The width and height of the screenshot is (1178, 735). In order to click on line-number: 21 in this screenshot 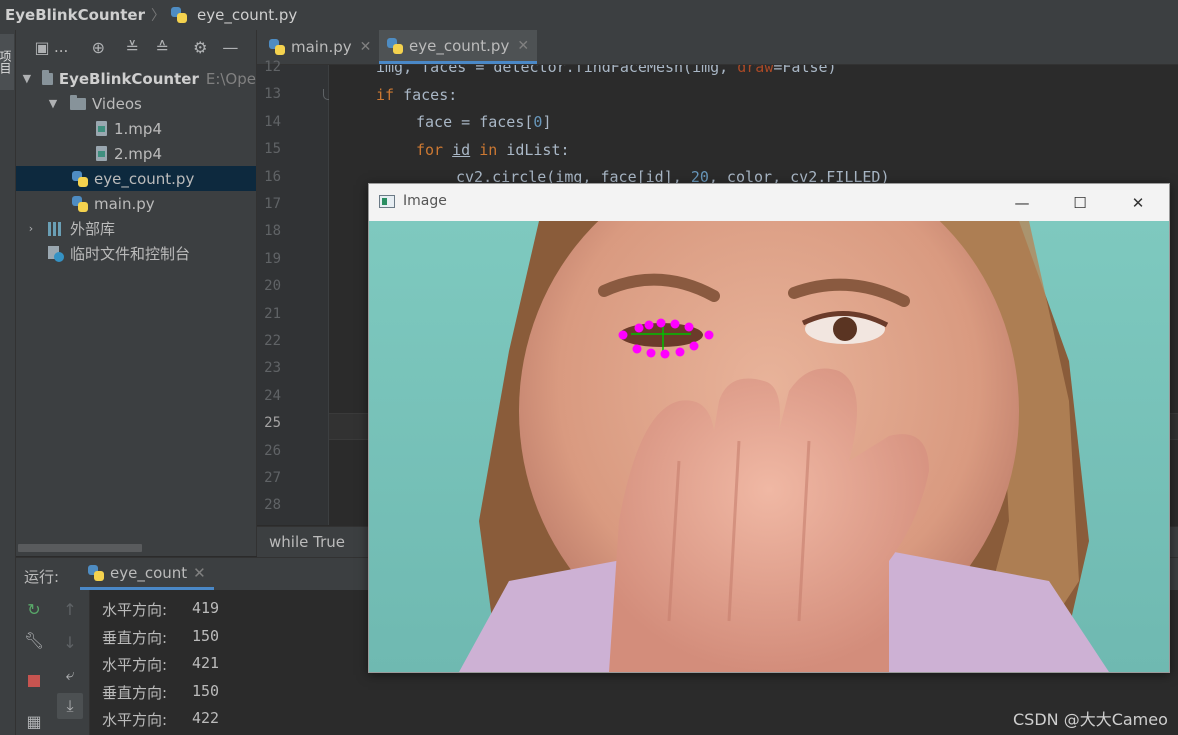, I will do `click(272, 313)`.